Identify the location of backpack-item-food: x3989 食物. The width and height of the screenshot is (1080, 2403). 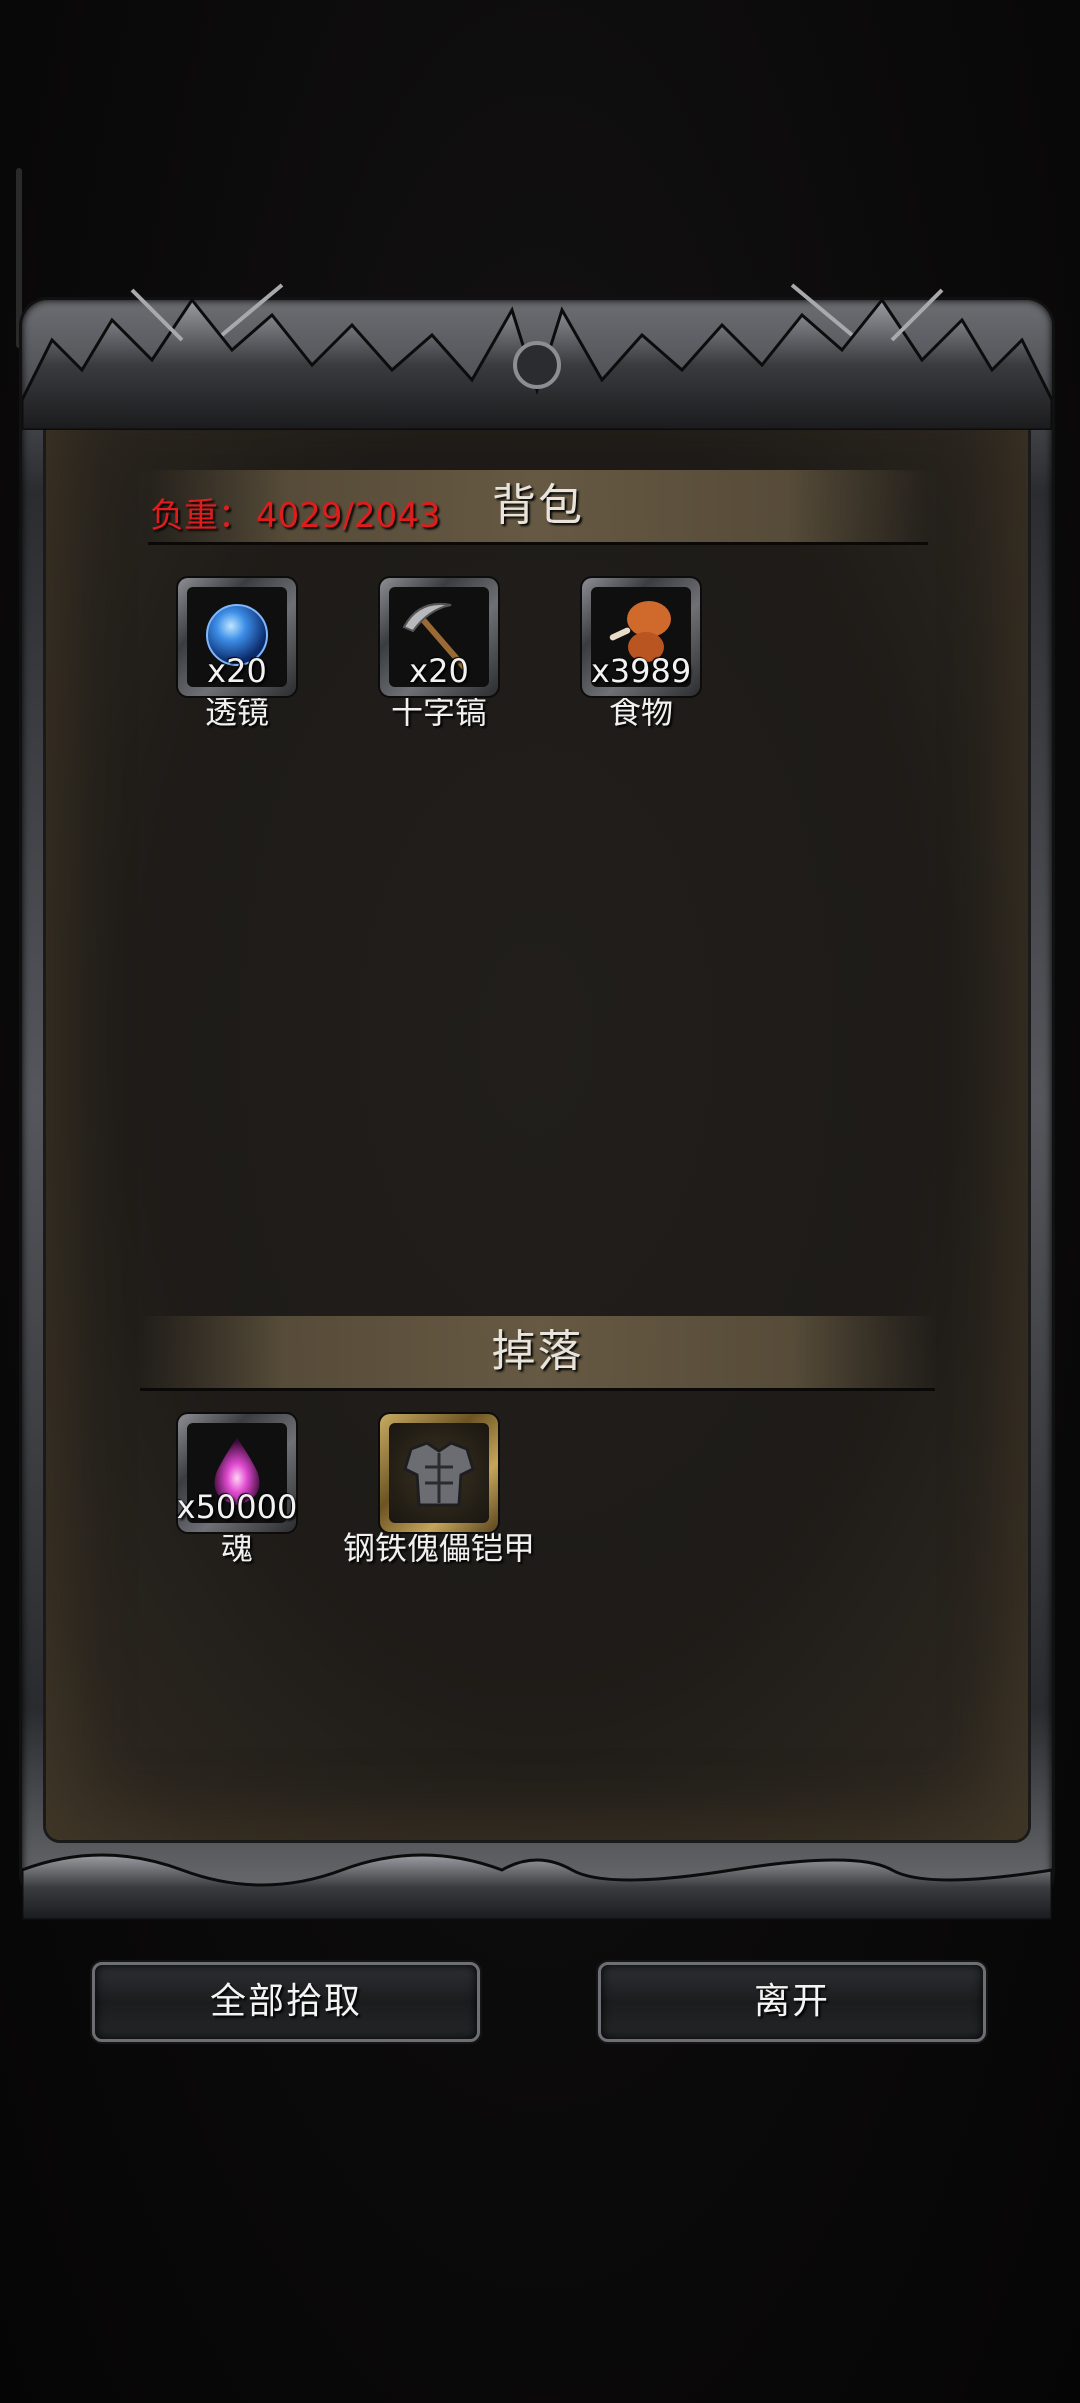
(641, 655).